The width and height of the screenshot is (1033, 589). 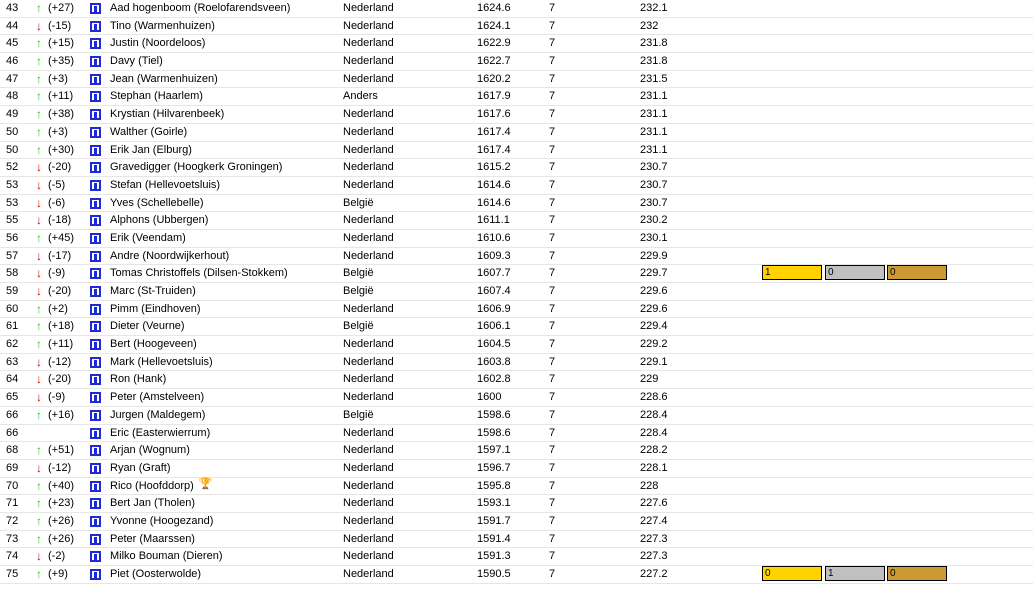 What do you see at coordinates (169, 256) in the screenshot?
I see `player-name: Andre (Noordwijkerhout)` at bounding box center [169, 256].